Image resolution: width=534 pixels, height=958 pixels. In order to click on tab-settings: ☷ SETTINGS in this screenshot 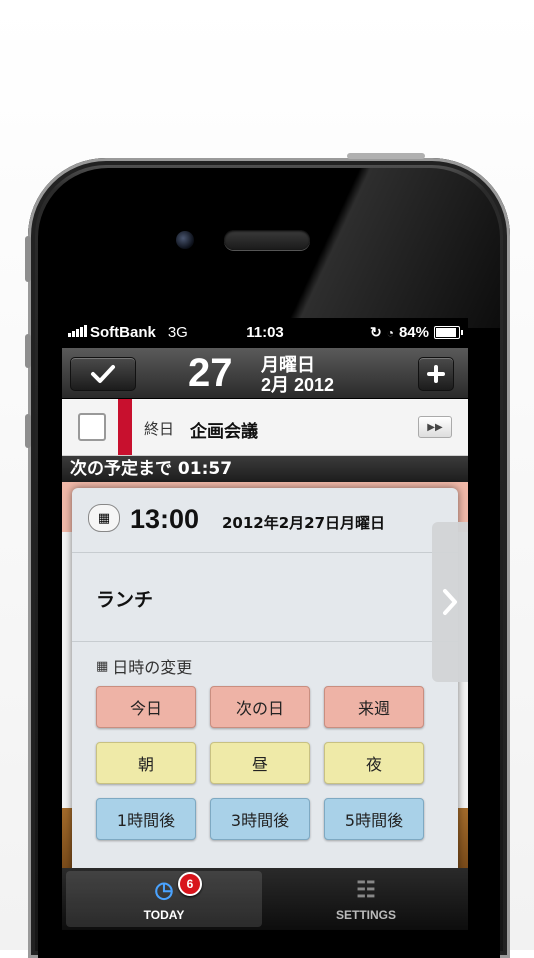, I will do `click(366, 899)`.